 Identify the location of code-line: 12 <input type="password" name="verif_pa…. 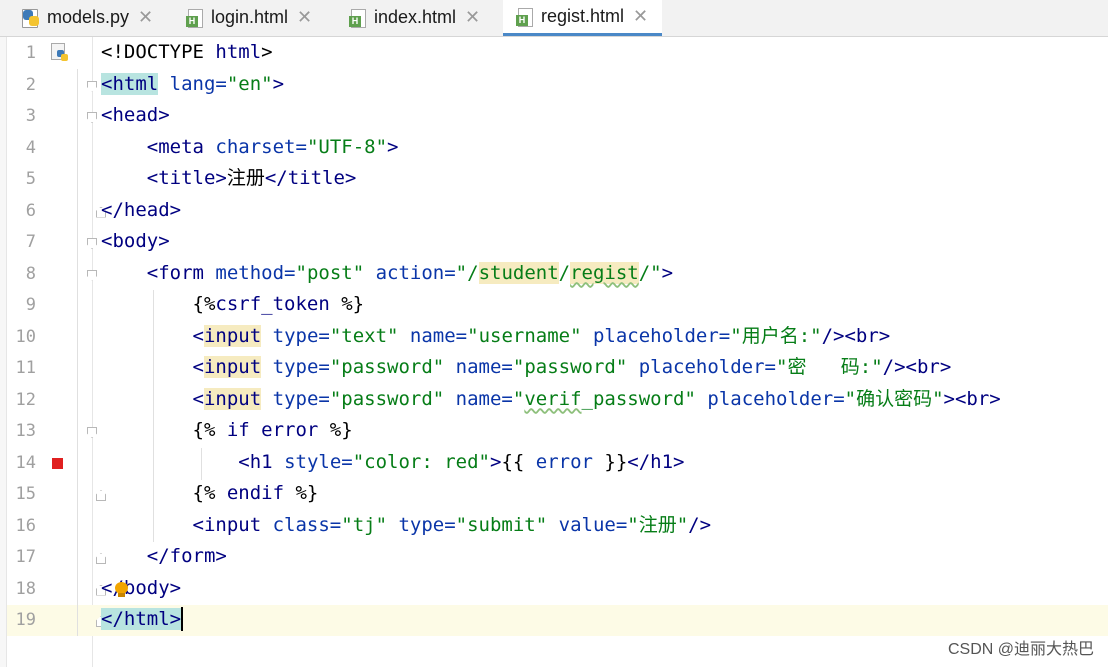
(554, 400).